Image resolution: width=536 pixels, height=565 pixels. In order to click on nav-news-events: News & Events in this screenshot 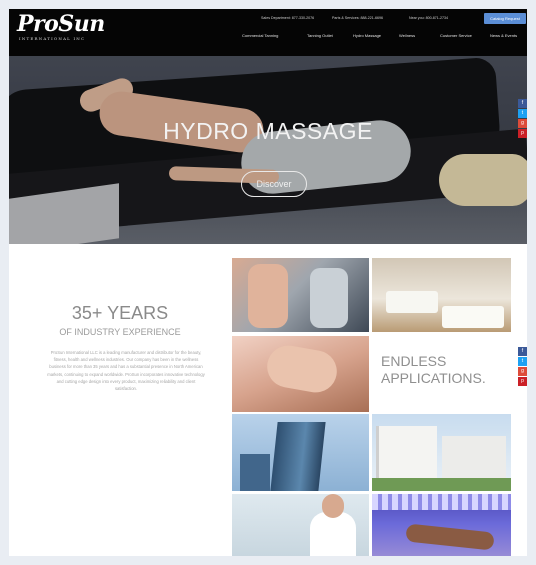, I will do `click(503, 35)`.